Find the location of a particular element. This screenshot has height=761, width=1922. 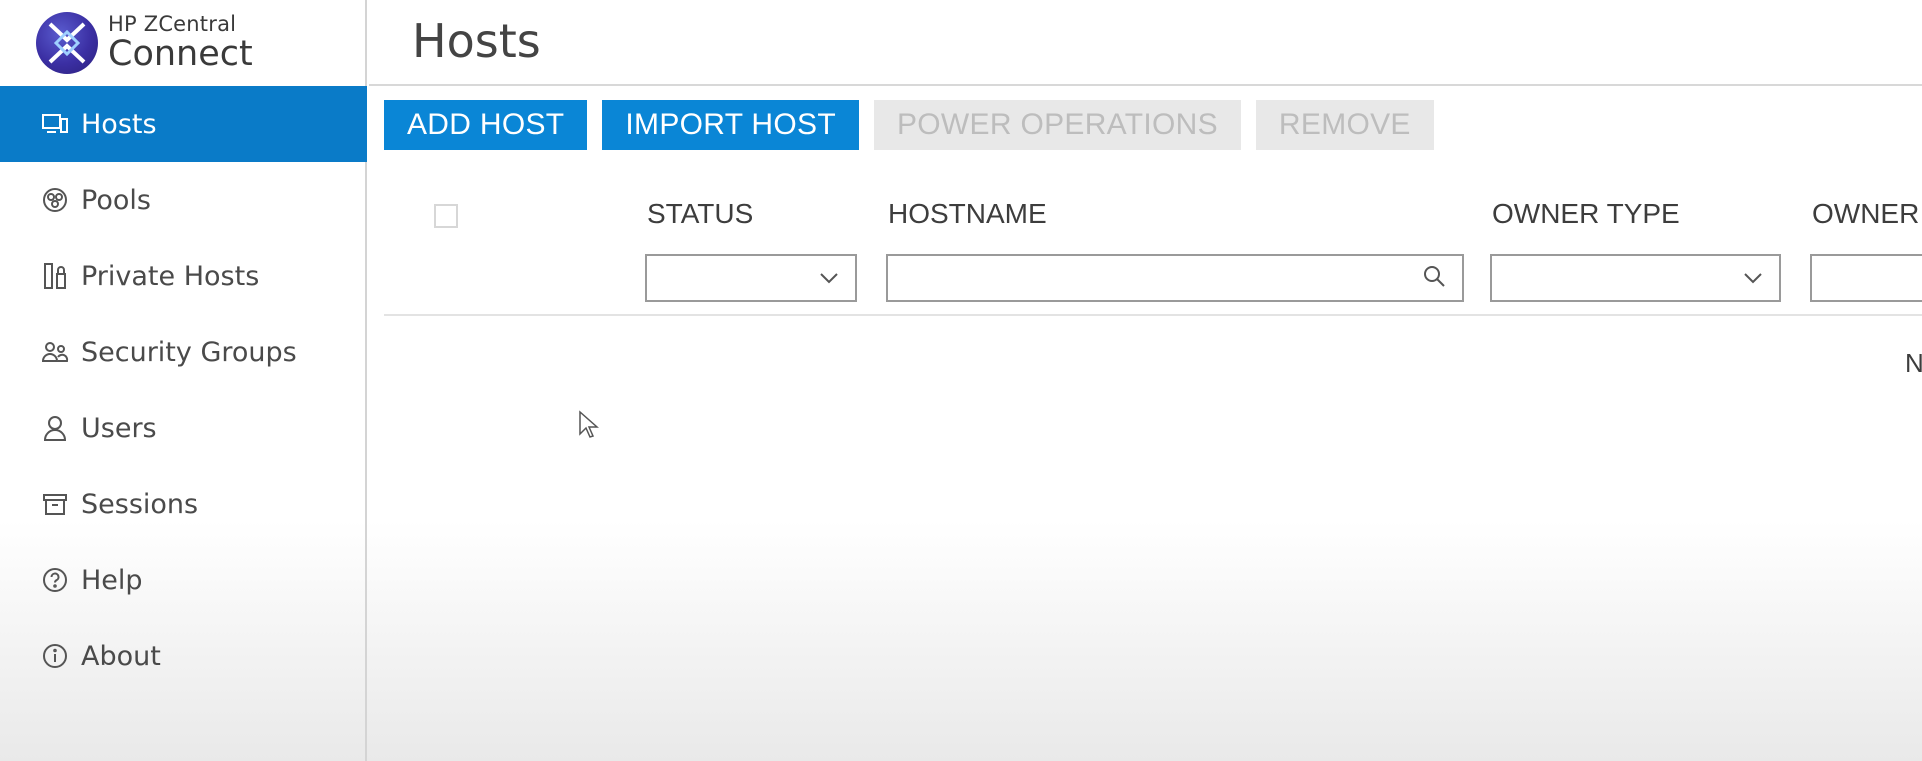

search-icon is located at coordinates (1434, 278).